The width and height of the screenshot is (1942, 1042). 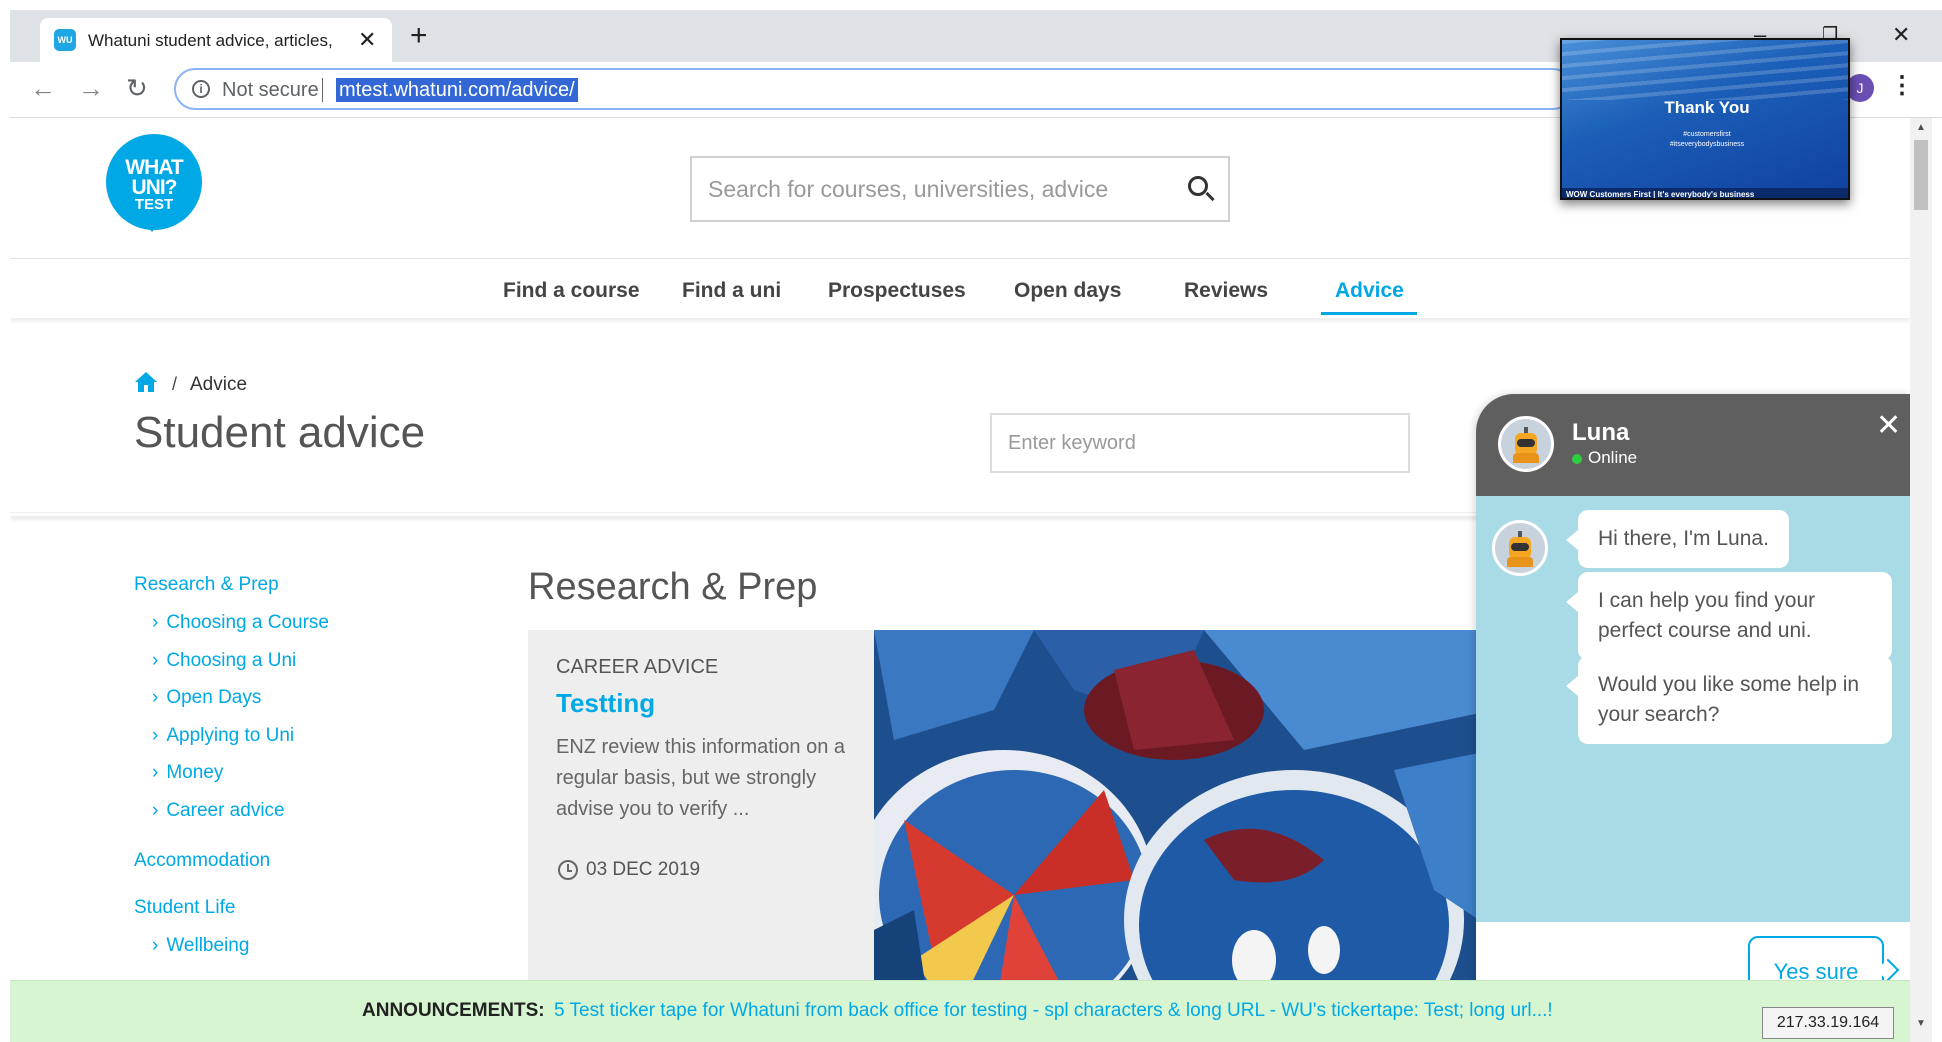 I want to click on sidebar-item-applying: › Applying to Uni, so click(x=223, y=736).